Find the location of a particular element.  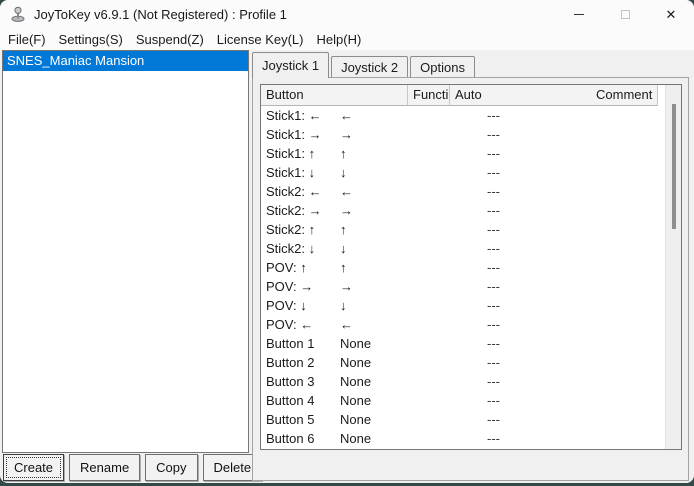

table-header: Button Function Auto Comment is located at coordinates (463, 95).